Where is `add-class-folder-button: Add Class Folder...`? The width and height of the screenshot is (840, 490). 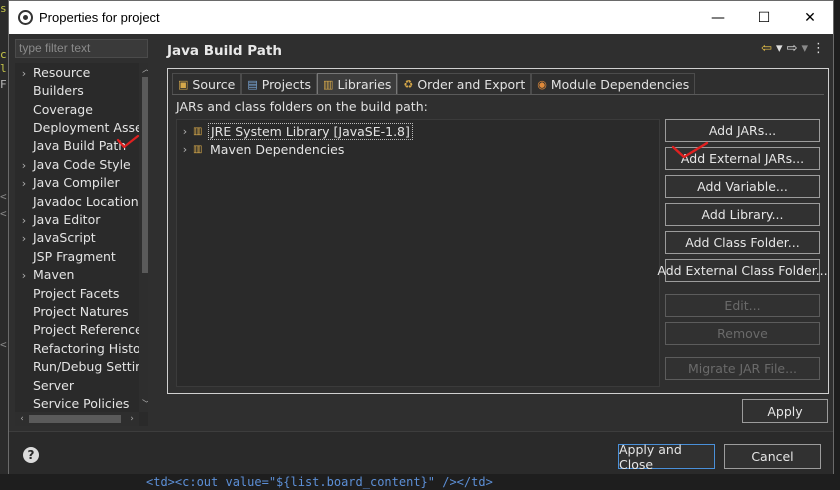
add-class-folder-button: Add Class Folder... is located at coordinates (742, 242).